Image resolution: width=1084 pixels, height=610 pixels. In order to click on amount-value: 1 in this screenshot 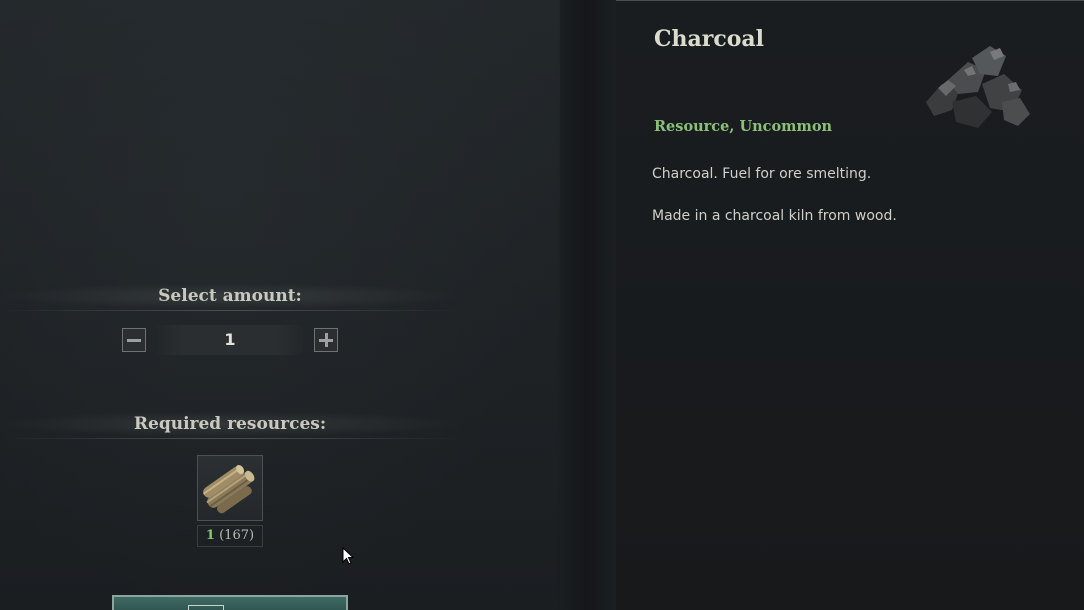, I will do `click(230, 339)`.